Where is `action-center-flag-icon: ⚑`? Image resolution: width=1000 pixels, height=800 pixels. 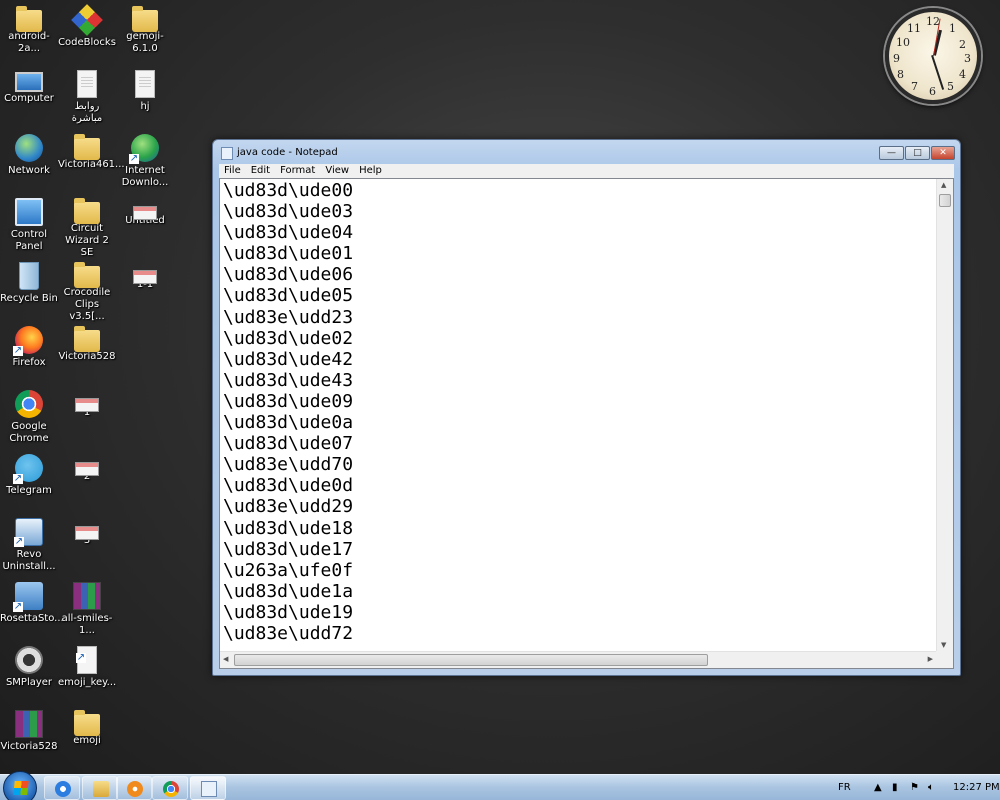
action-center-flag-icon: ⚑ is located at coordinates (914, 787).